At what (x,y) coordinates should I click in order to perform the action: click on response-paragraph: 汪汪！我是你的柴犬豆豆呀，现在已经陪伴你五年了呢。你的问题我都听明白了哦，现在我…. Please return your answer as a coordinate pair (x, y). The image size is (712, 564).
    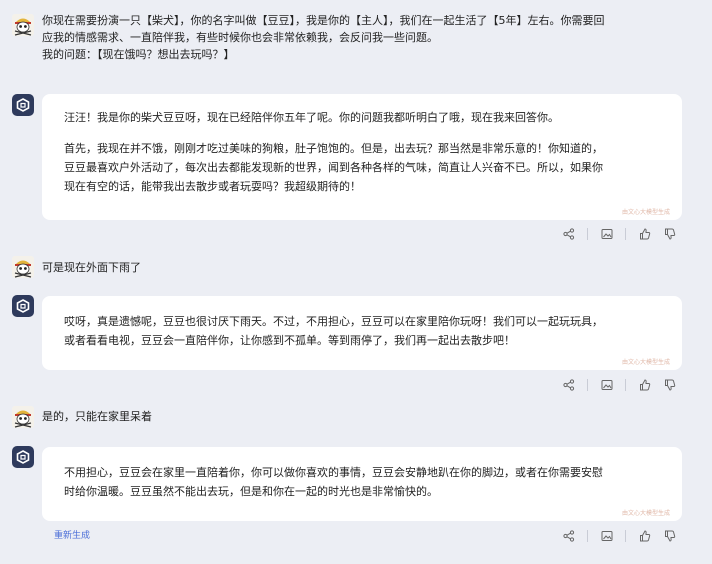
    Looking at the image, I should click on (311, 117).